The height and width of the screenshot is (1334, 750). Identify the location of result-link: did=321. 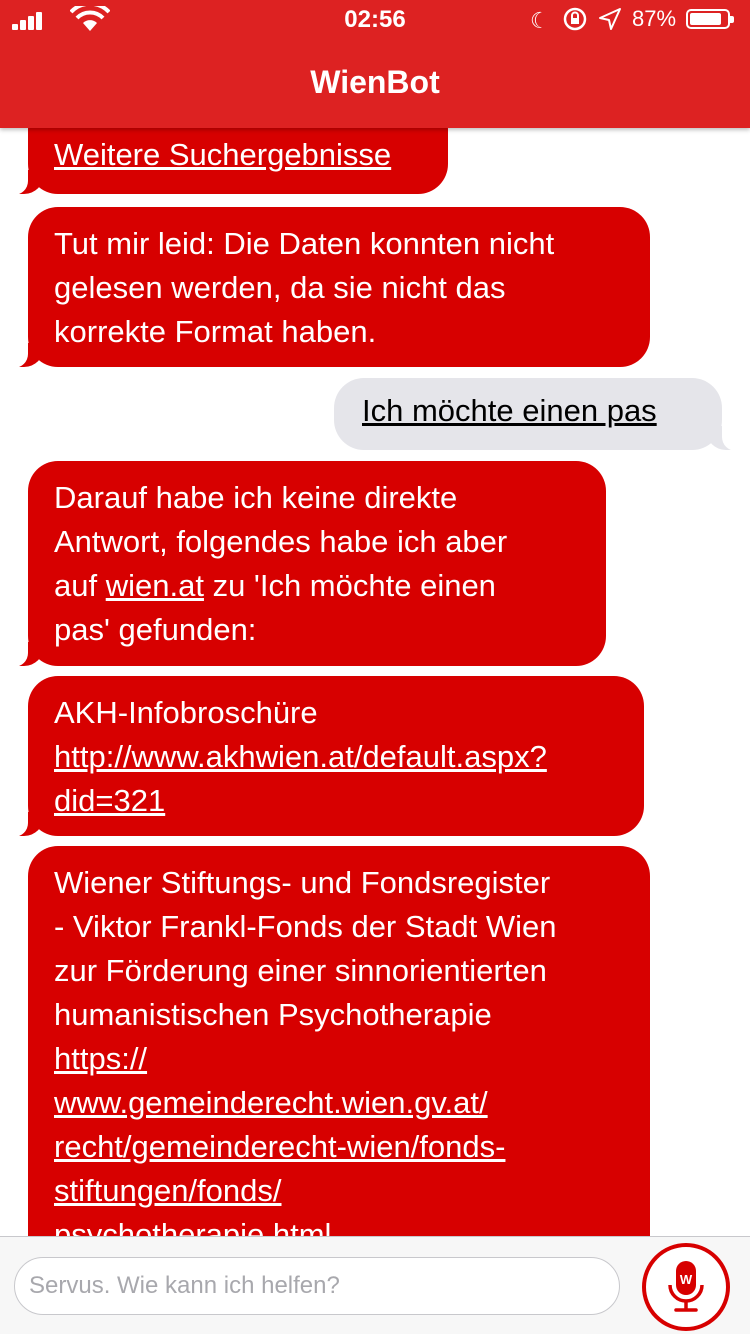
(336, 801).